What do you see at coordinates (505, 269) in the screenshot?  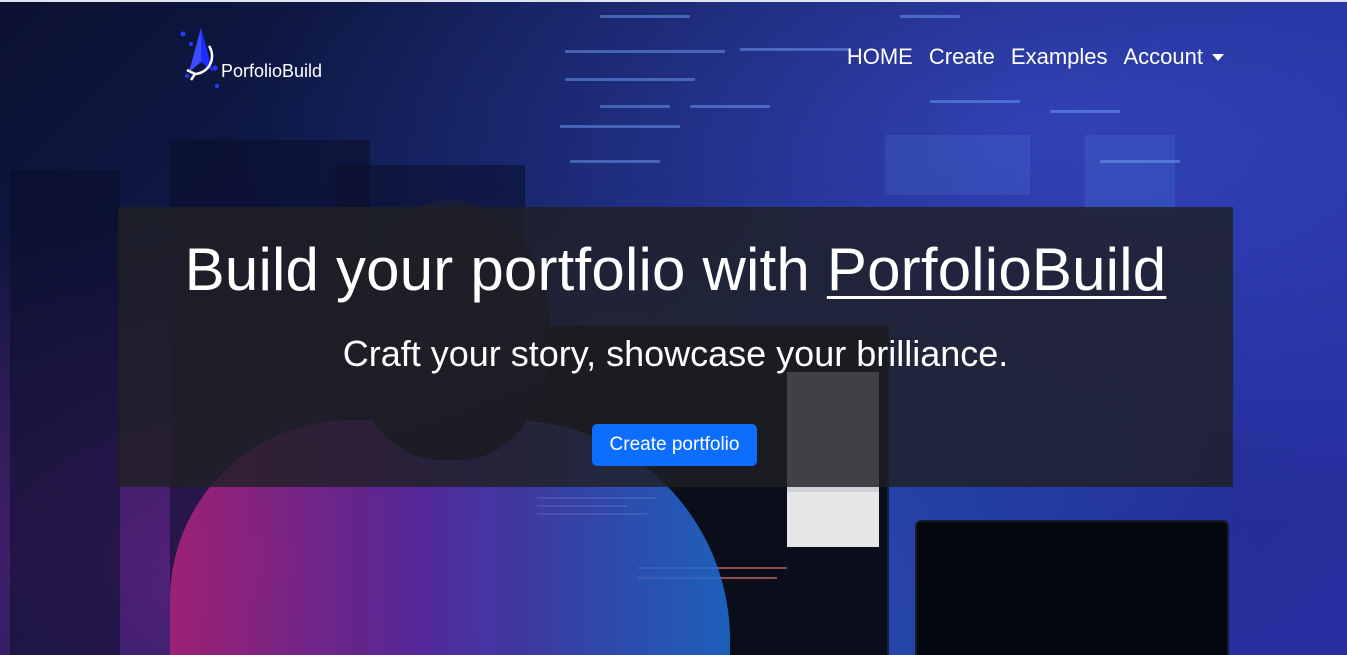 I see `hero-headline-prefix: Build your portfolio with` at bounding box center [505, 269].